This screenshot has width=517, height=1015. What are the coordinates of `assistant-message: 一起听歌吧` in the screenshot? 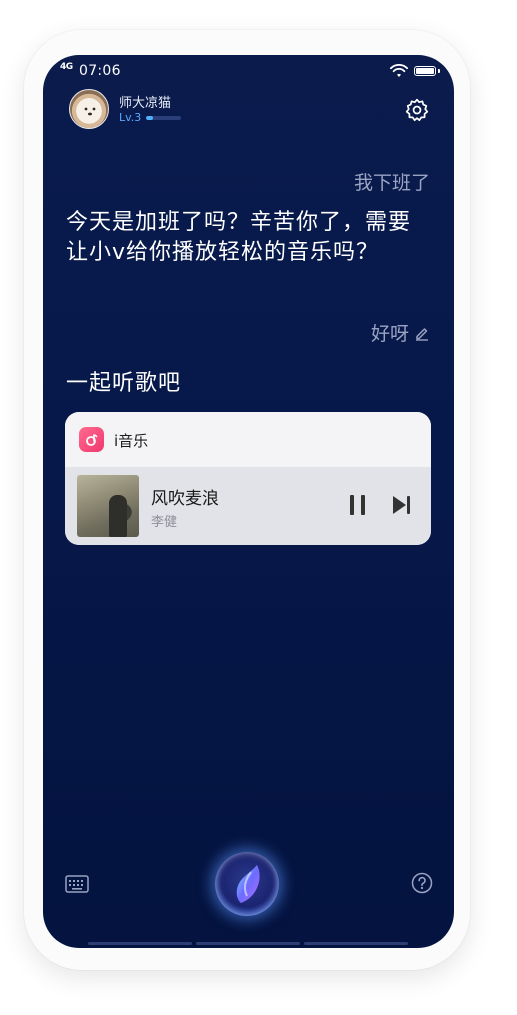 It's located at (124, 383).